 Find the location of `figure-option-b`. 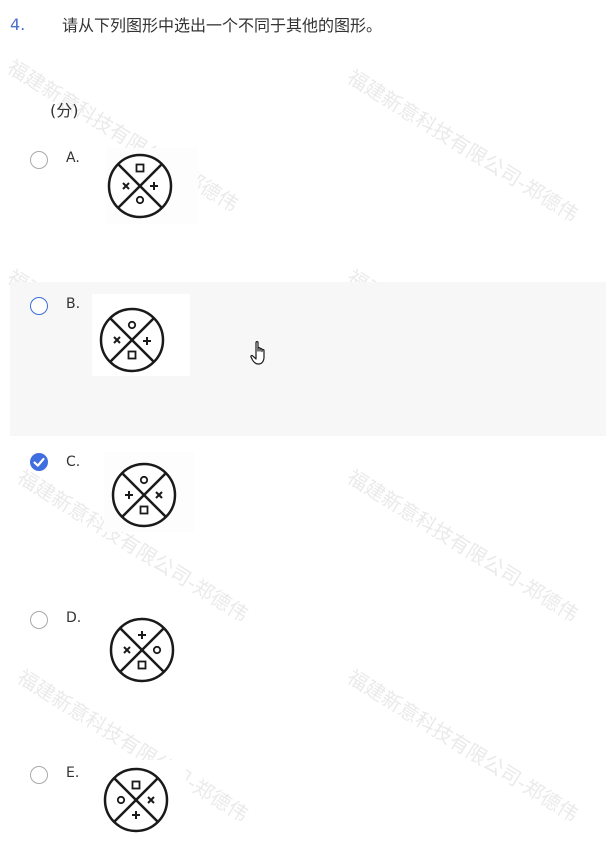

figure-option-b is located at coordinates (141, 335).